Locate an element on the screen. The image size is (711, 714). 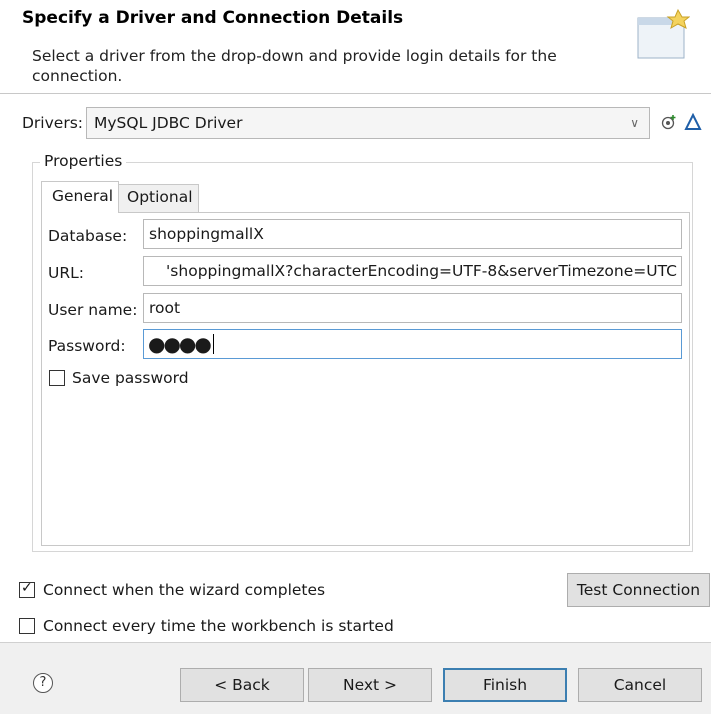
new-driver-icon is located at coordinates (669, 122).